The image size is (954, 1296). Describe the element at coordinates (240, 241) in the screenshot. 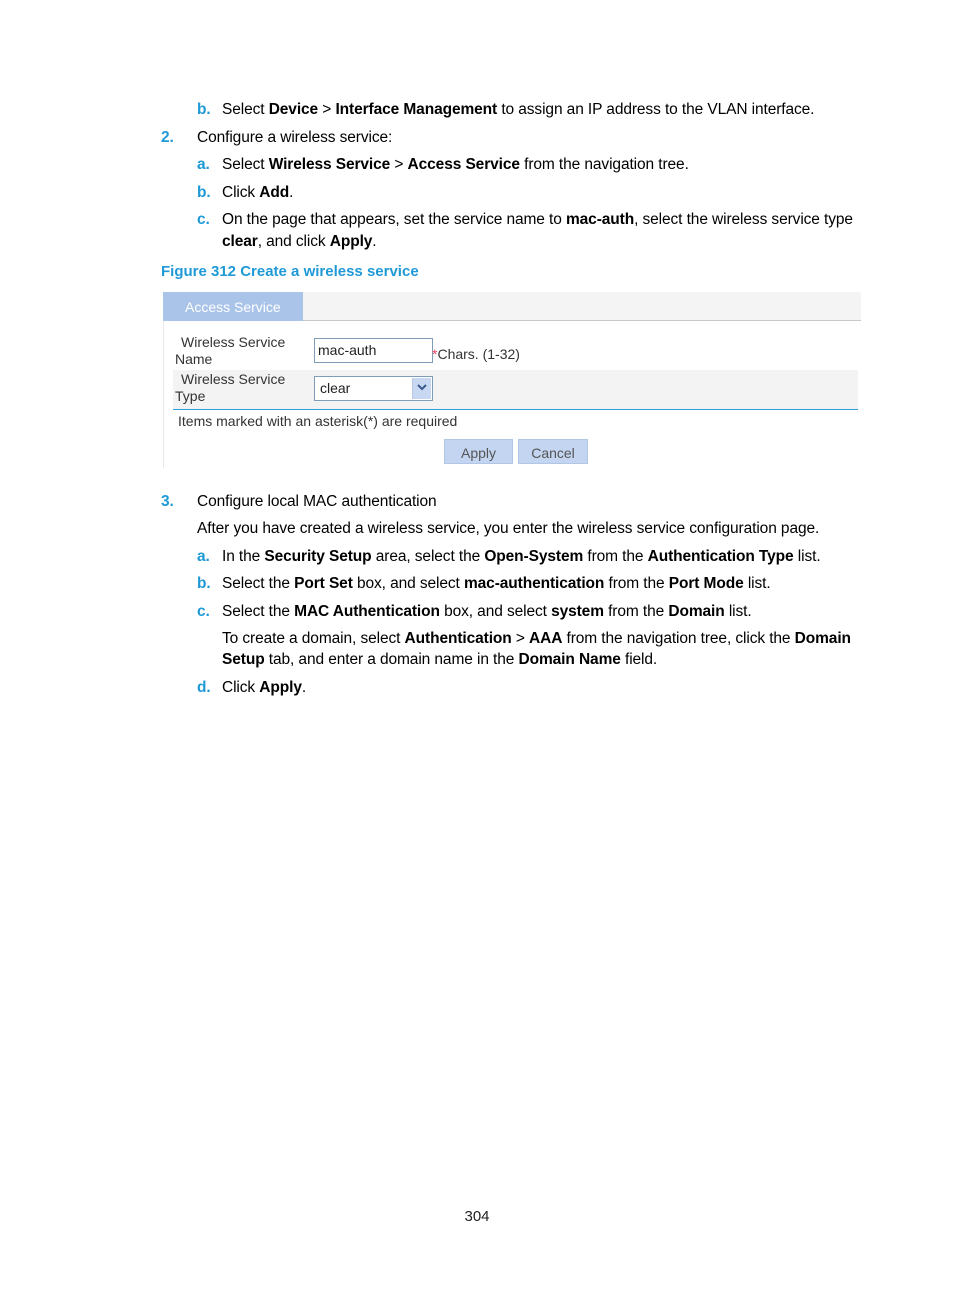

I see `ui-term: clear` at that location.